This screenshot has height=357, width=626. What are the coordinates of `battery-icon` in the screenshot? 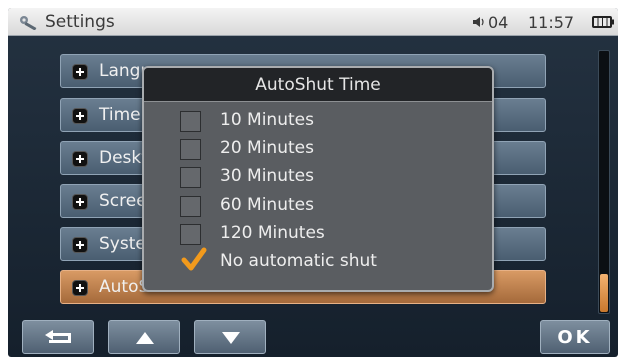 It's located at (603, 22).